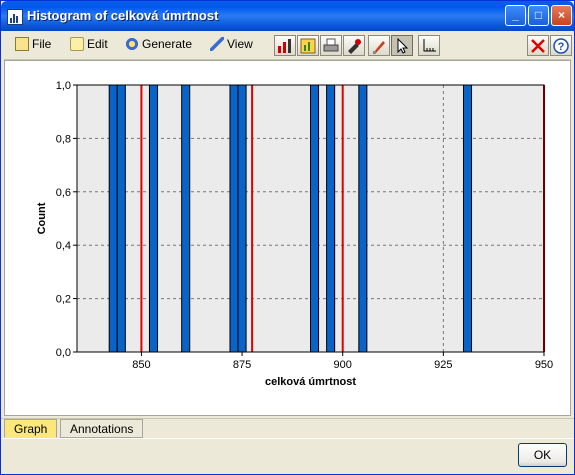 This screenshot has height=475, width=575. I want to click on view-icon, so click(217, 44).